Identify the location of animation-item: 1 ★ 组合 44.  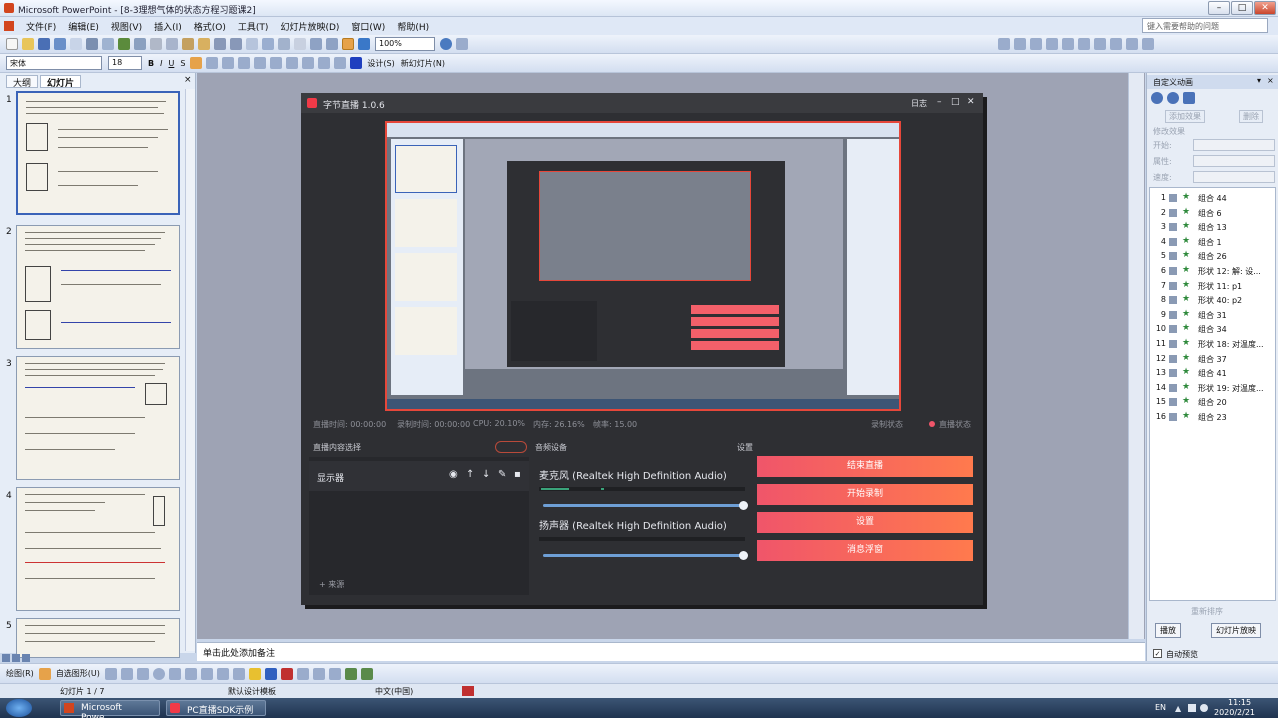
(1213, 198).